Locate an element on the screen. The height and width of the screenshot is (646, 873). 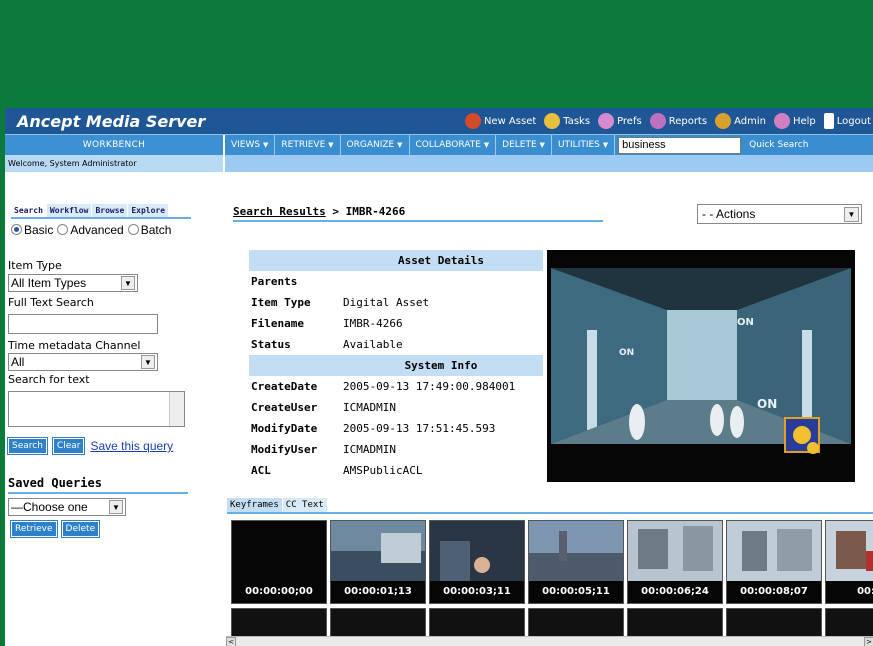
table-row: Item Type Digital Asset is located at coordinates (340, 302).